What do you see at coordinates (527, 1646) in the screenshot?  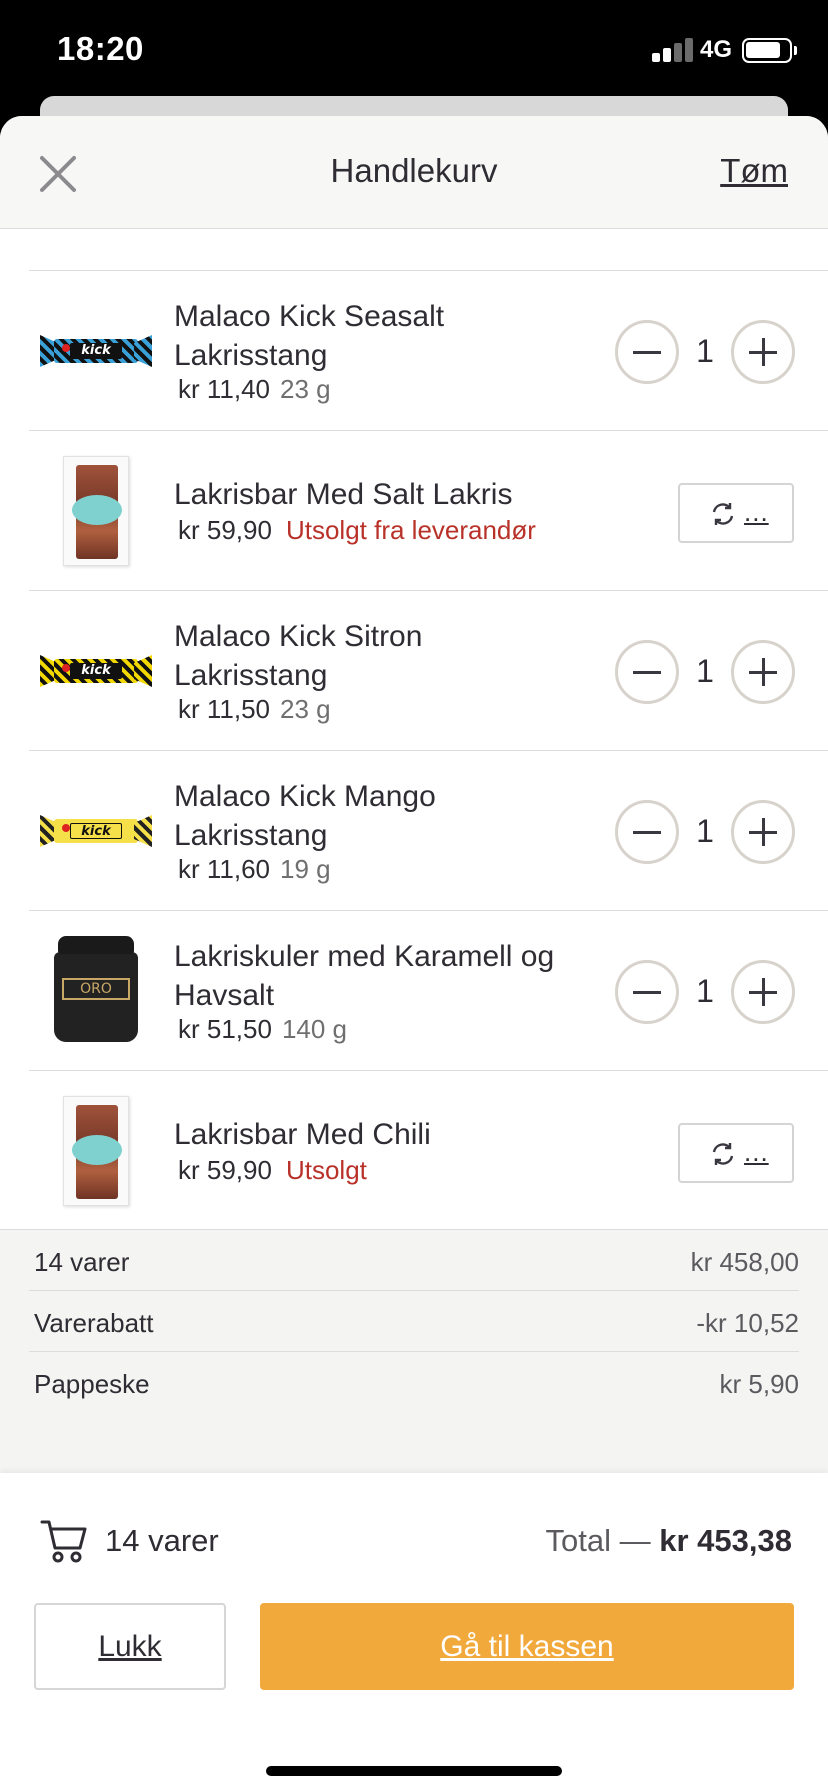 I see `checkout-button: Gå til kassen` at bounding box center [527, 1646].